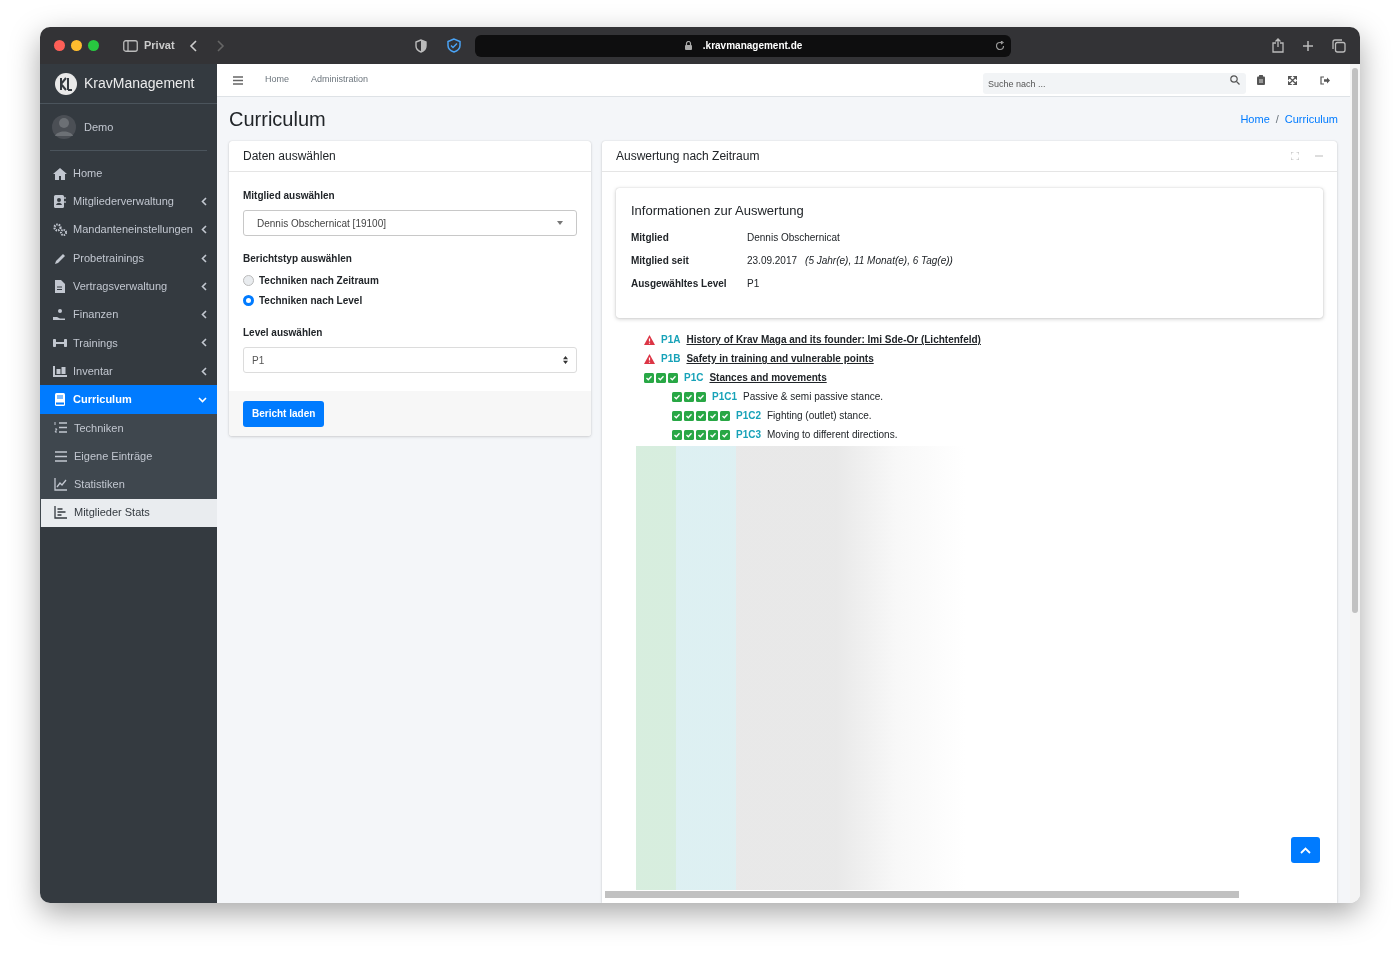 The width and height of the screenshot is (1400, 956). Describe the element at coordinates (60, 286) in the screenshot. I see `document-icon` at that location.